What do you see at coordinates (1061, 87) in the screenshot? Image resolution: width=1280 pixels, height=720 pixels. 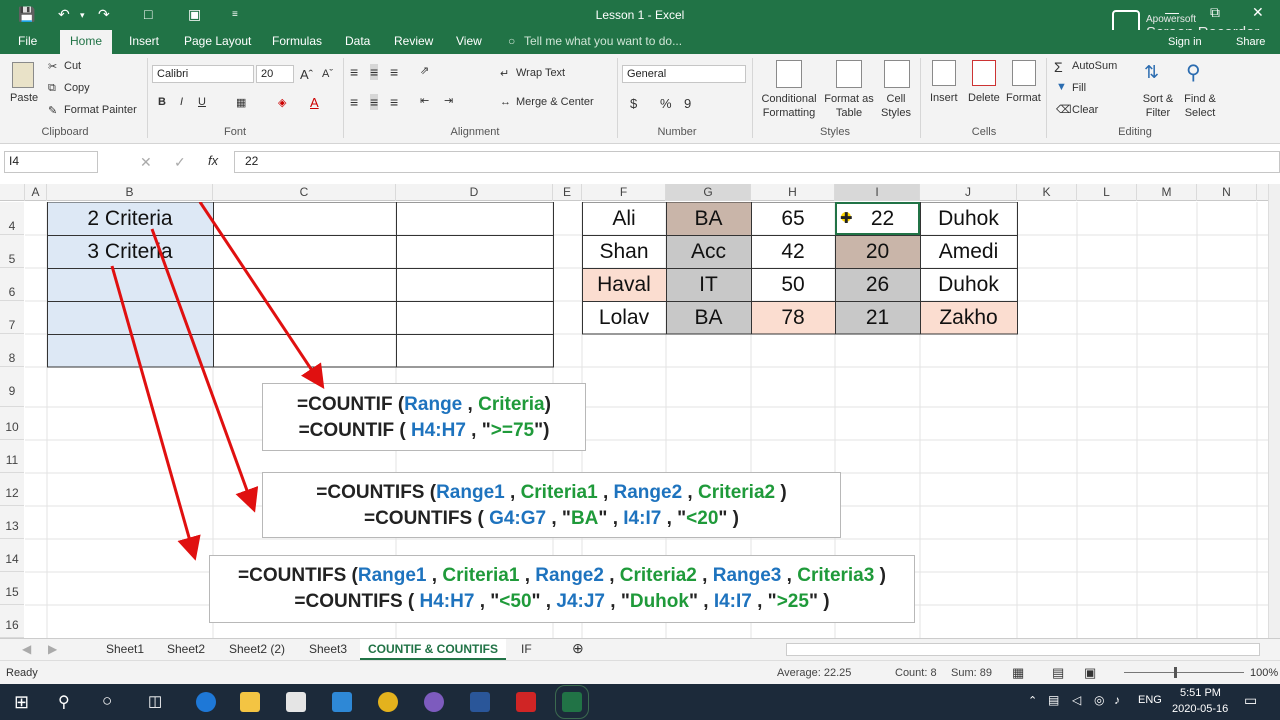 I see `fill-icon: ▼` at bounding box center [1061, 87].